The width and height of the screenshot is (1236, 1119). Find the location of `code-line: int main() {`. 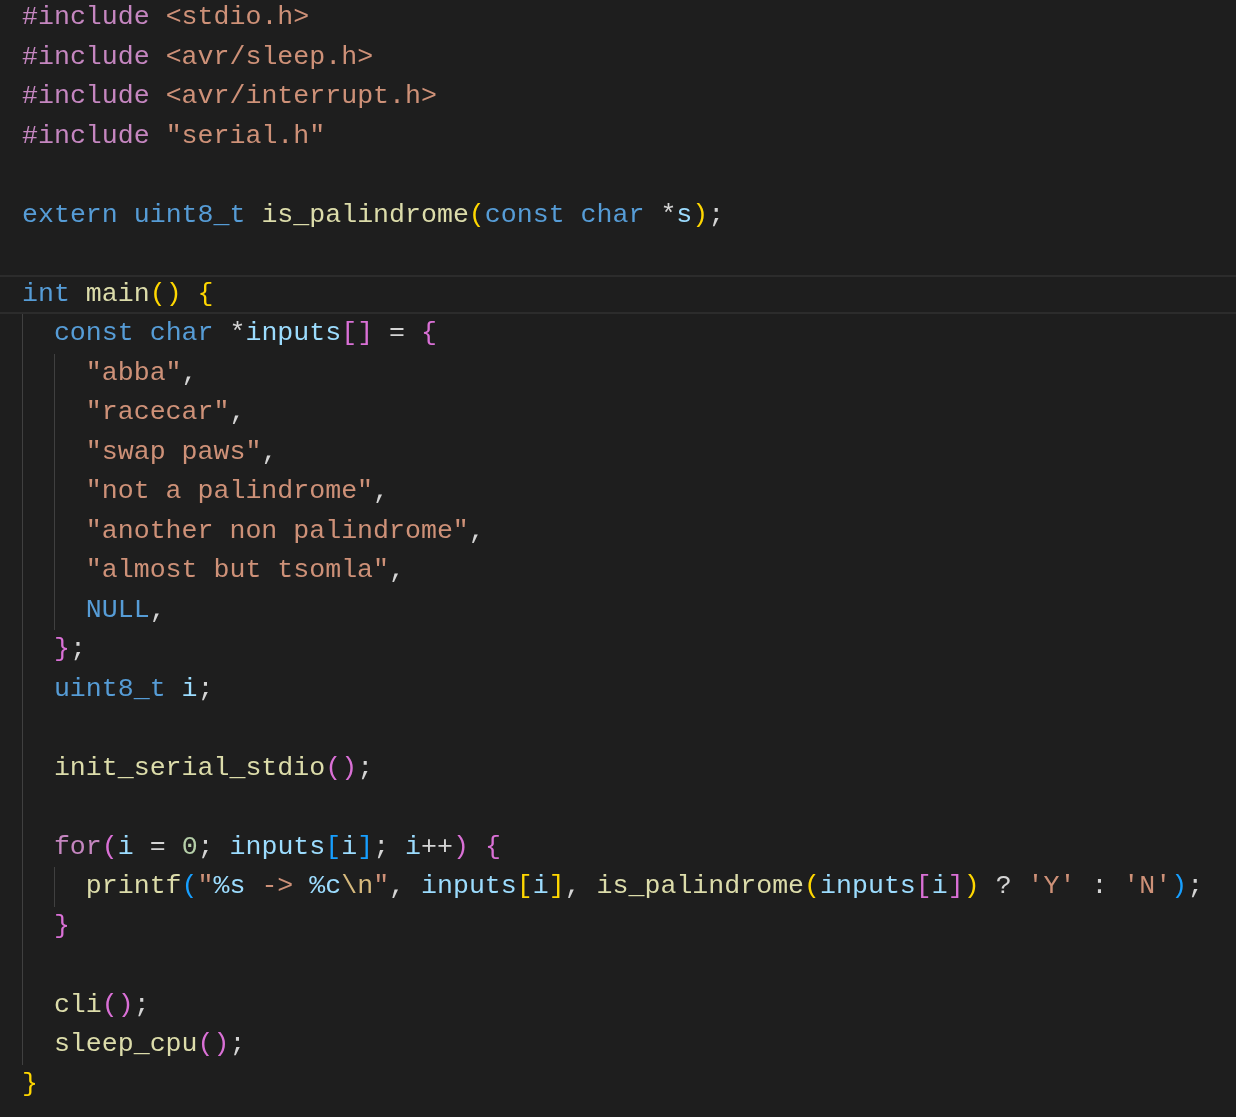

code-line: int main() { is located at coordinates (118, 294).